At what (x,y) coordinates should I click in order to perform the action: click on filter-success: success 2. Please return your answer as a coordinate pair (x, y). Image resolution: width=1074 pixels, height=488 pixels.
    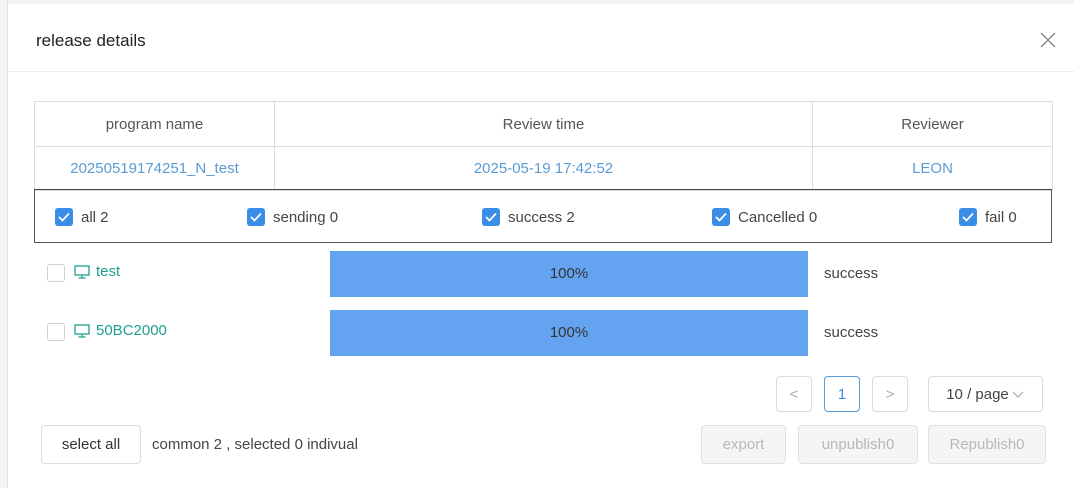
    Looking at the image, I should click on (528, 217).